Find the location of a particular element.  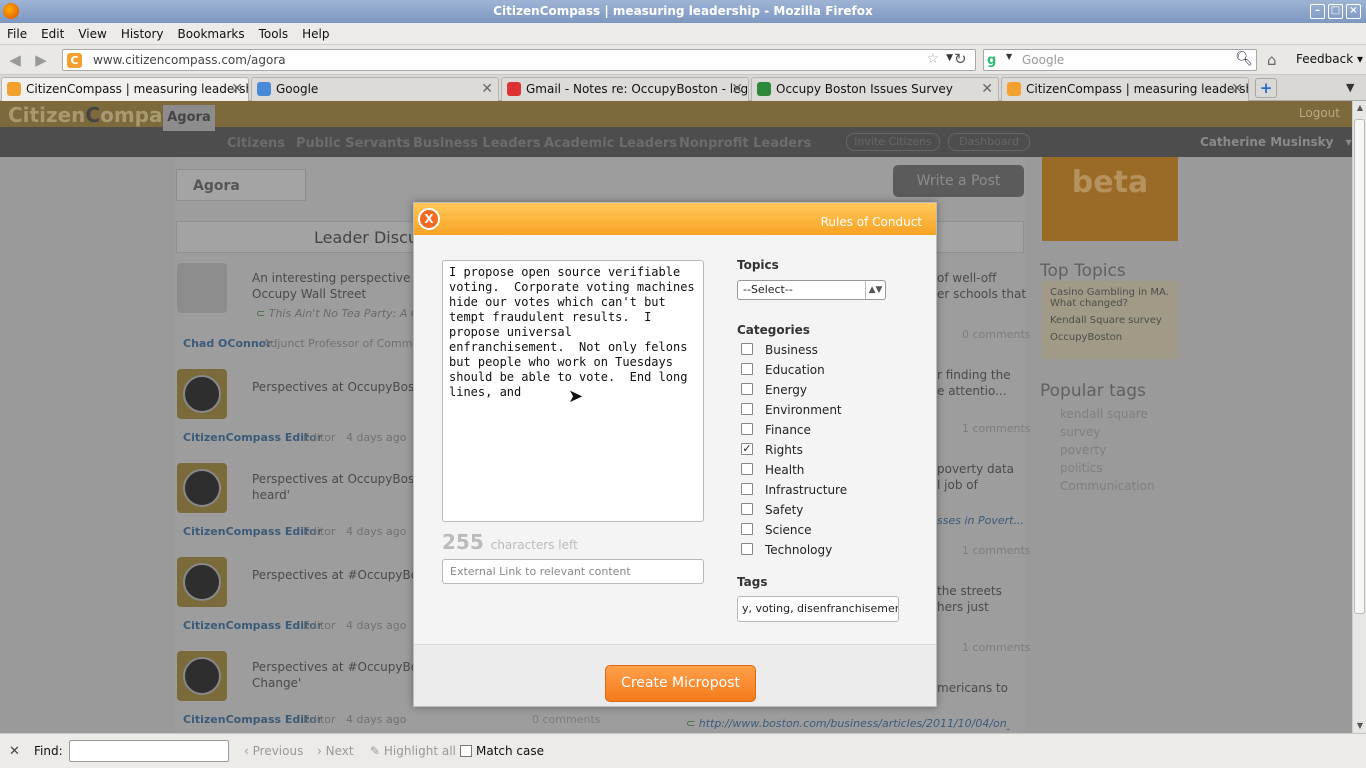

menu-bookmarks: Bookmarks is located at coordinates (211, 34).